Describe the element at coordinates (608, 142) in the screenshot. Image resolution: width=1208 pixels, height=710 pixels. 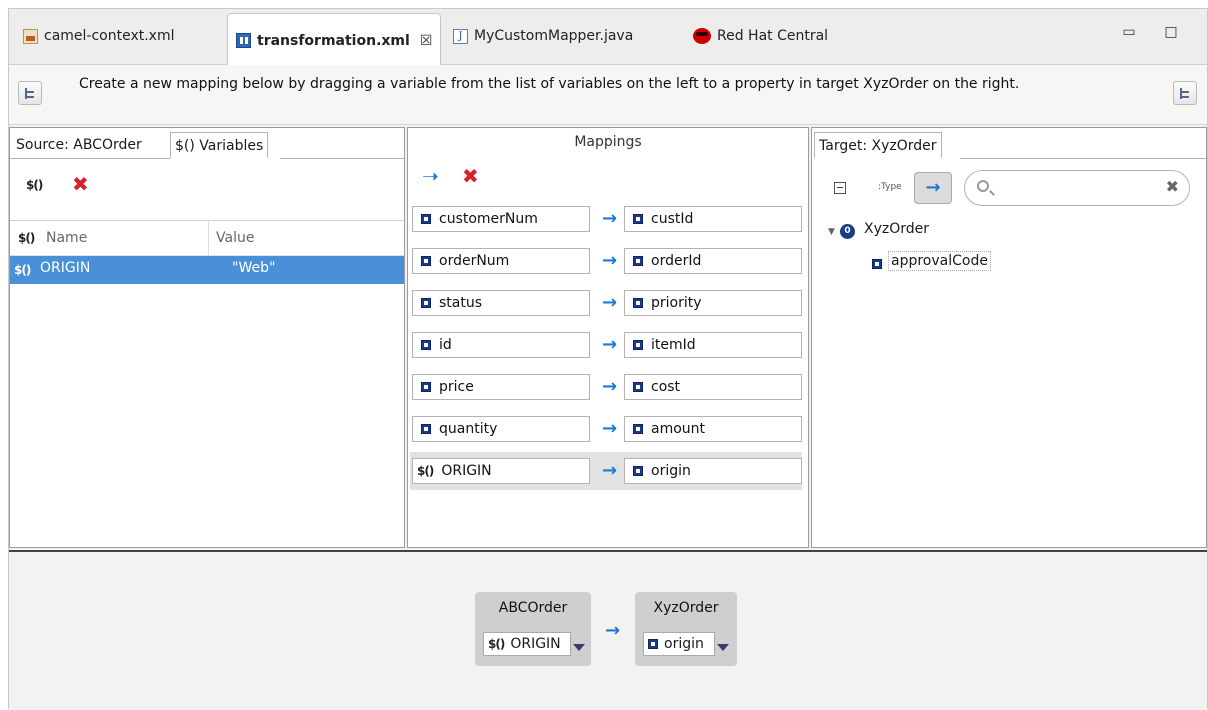
I see `mappings-title: Mappings` at that location.